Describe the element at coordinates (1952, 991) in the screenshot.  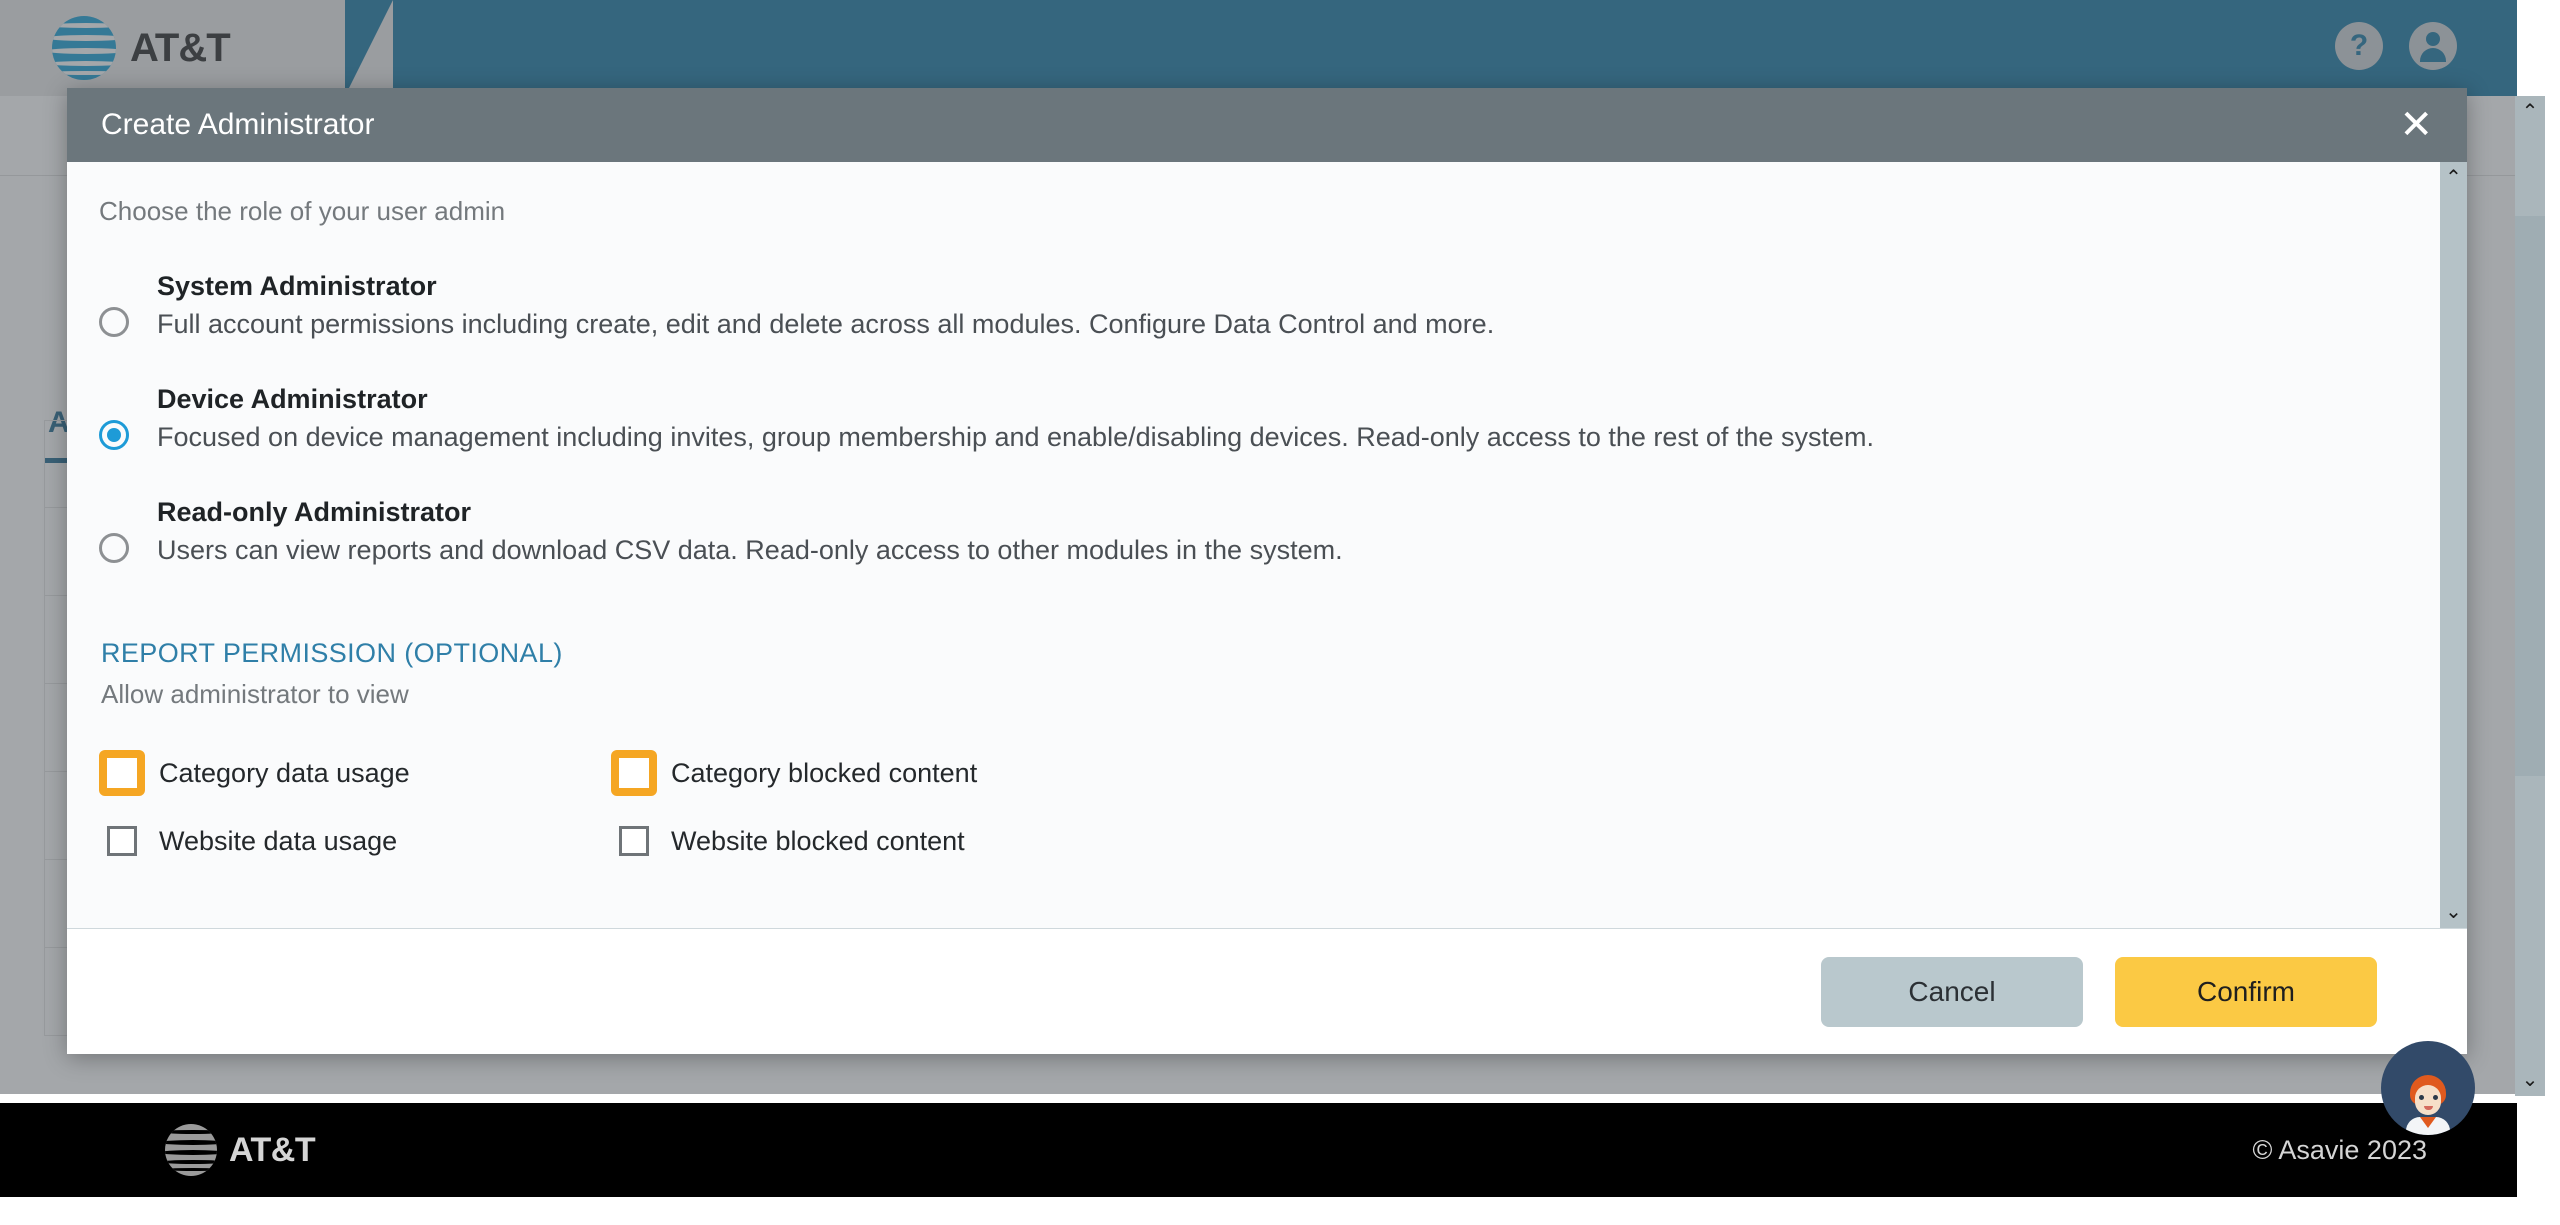
I see `cancel-button: Cancel` at that location.